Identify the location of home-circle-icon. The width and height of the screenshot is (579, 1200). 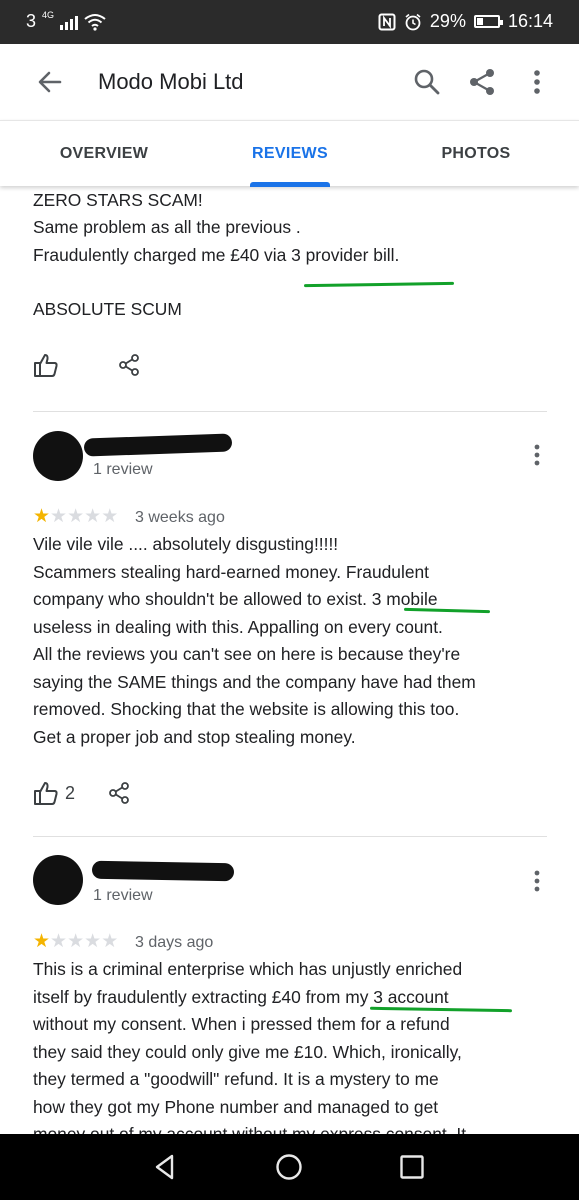
(289, 1167).